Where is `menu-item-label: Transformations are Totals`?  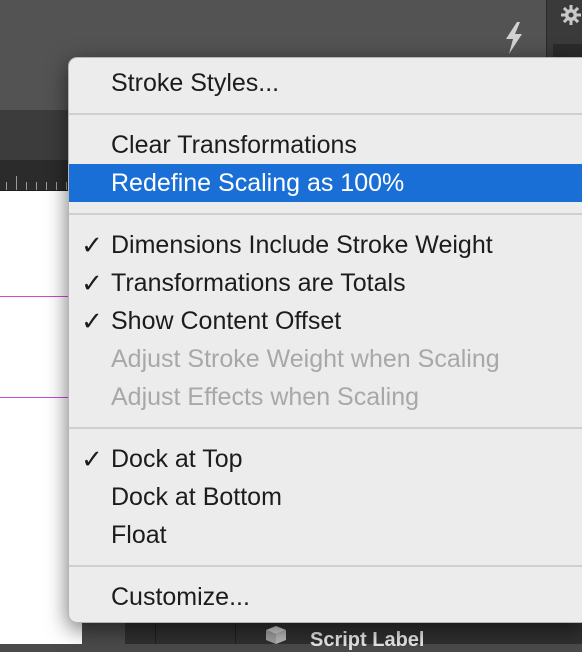
menu-item-label: Transformations are Totals is located at coordinates (258, 283).